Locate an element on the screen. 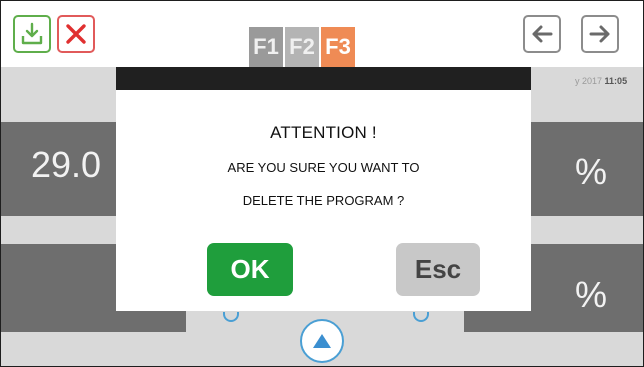 Image resolution: width=644 pixels, height=367 pixels. up-button is located at coordinates (322, 341).